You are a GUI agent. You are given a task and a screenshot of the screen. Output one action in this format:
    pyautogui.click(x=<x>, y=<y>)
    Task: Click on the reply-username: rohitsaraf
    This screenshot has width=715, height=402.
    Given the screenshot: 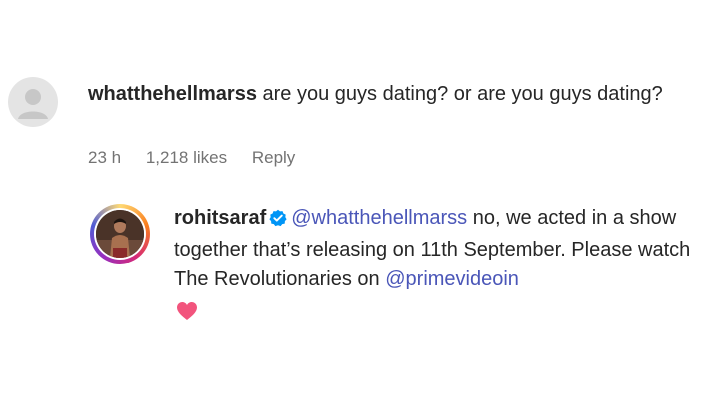 What is the action you would take?
    pyautogui.click(x=220, y=218)
    